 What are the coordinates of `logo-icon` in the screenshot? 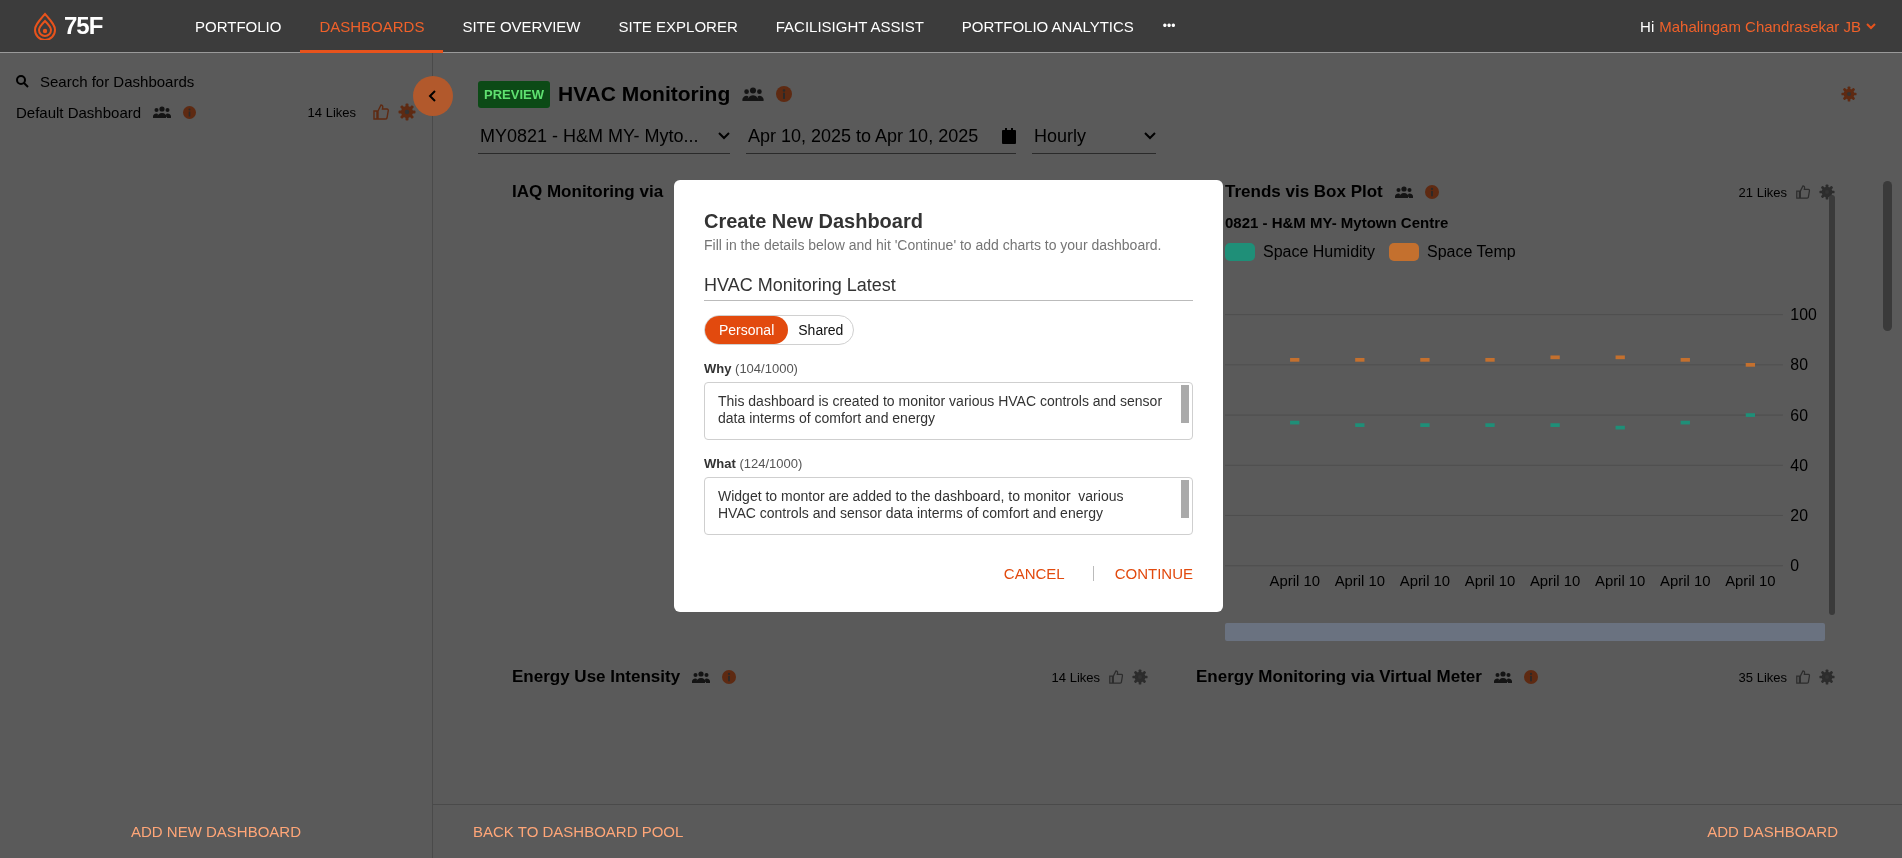 It's located at (45, 26).